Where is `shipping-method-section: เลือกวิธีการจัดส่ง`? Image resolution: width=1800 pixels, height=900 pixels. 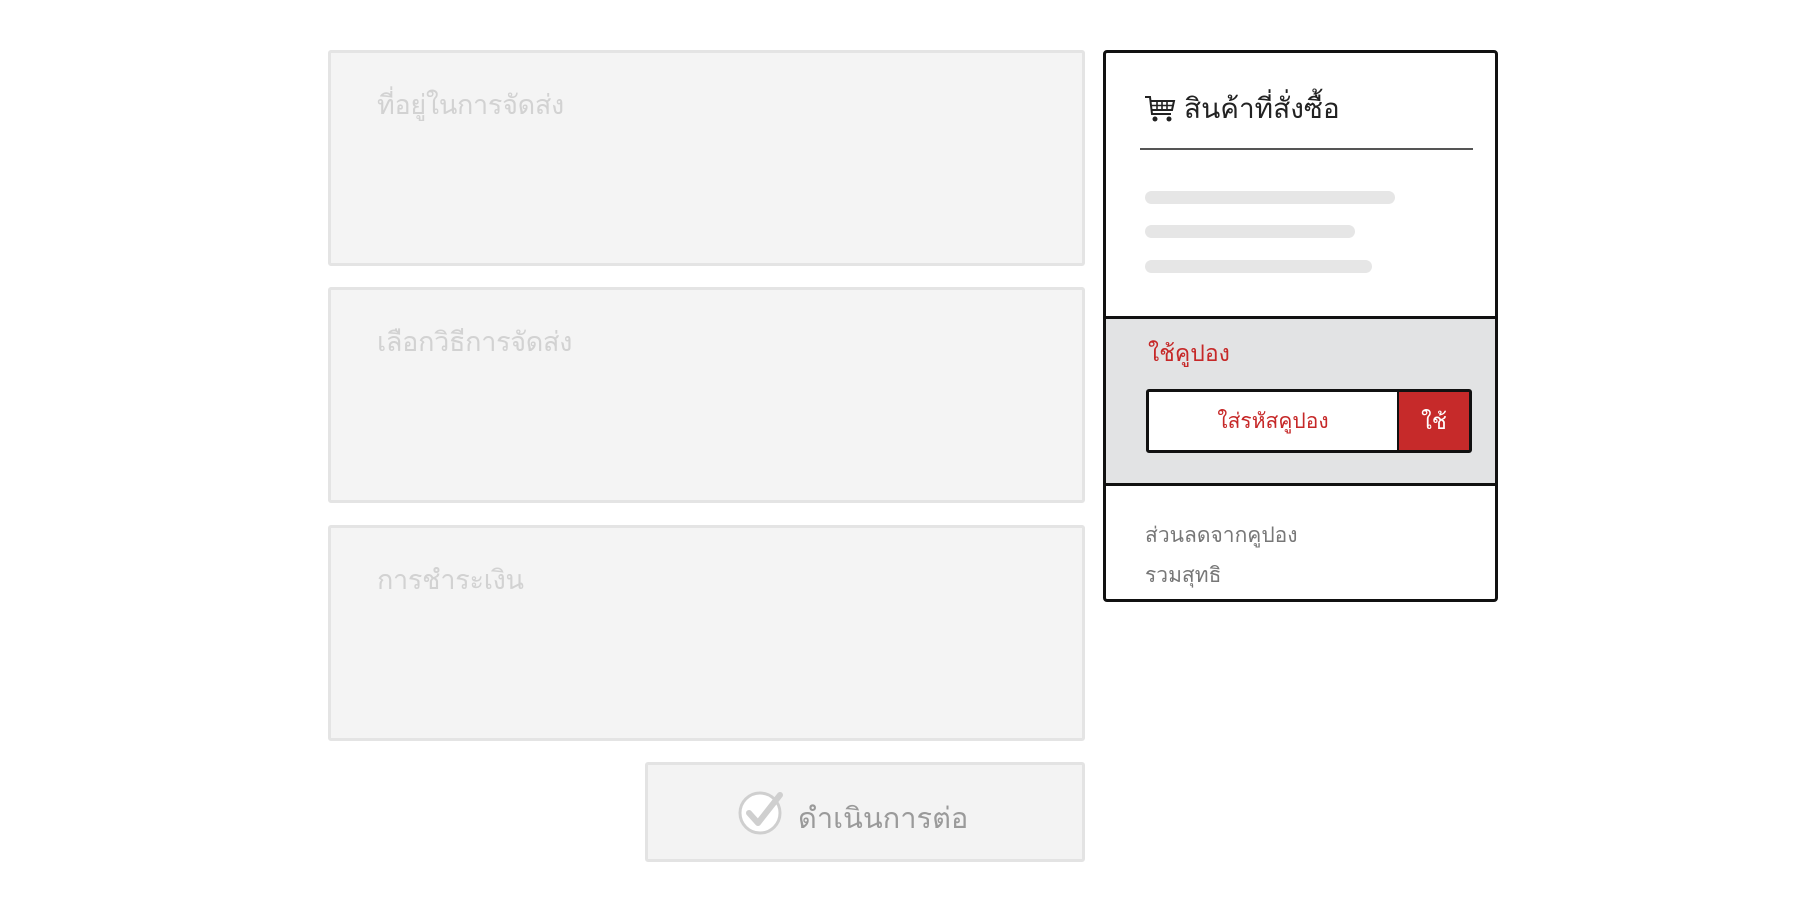
shipping-method-section: เลือกวิธีการจัดส่ง is located at coordinates (706, 395).